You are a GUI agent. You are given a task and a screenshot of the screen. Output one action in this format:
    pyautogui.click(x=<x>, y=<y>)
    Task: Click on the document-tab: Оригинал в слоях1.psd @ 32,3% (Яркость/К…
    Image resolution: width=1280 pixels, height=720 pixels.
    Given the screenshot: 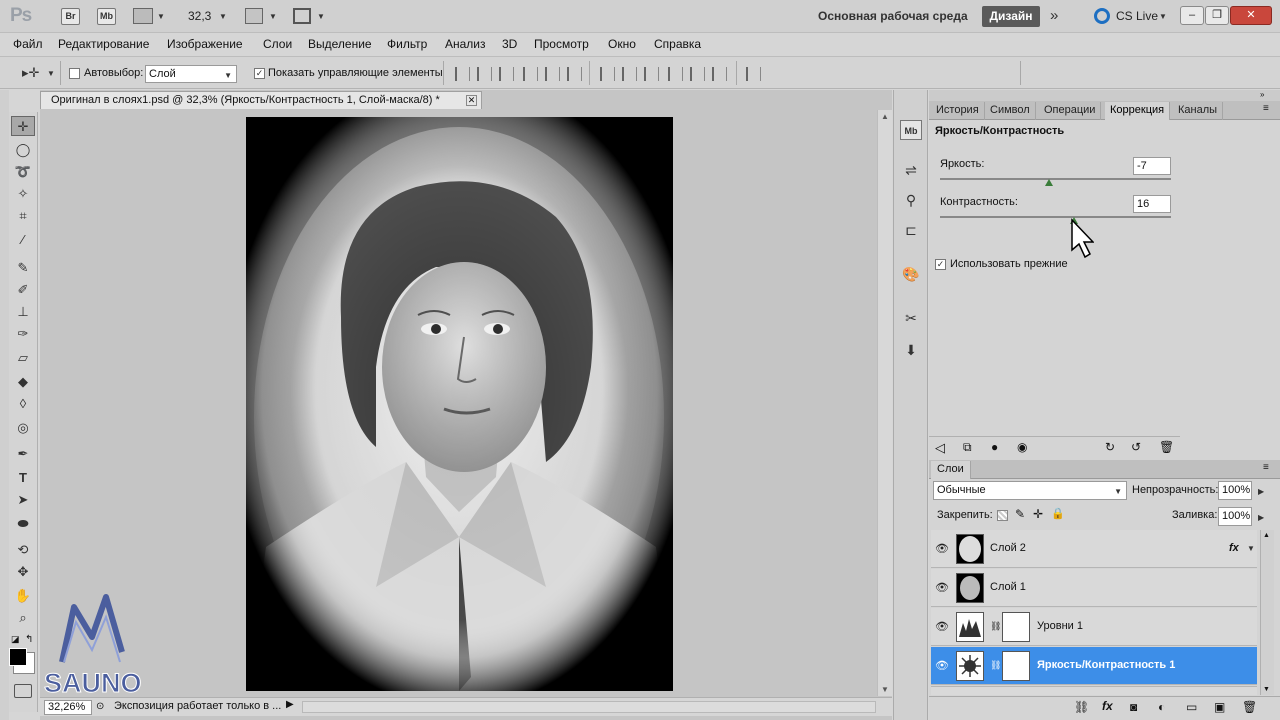 What is the action you would take?
    pyautogui.click(x=261, y=100)
    